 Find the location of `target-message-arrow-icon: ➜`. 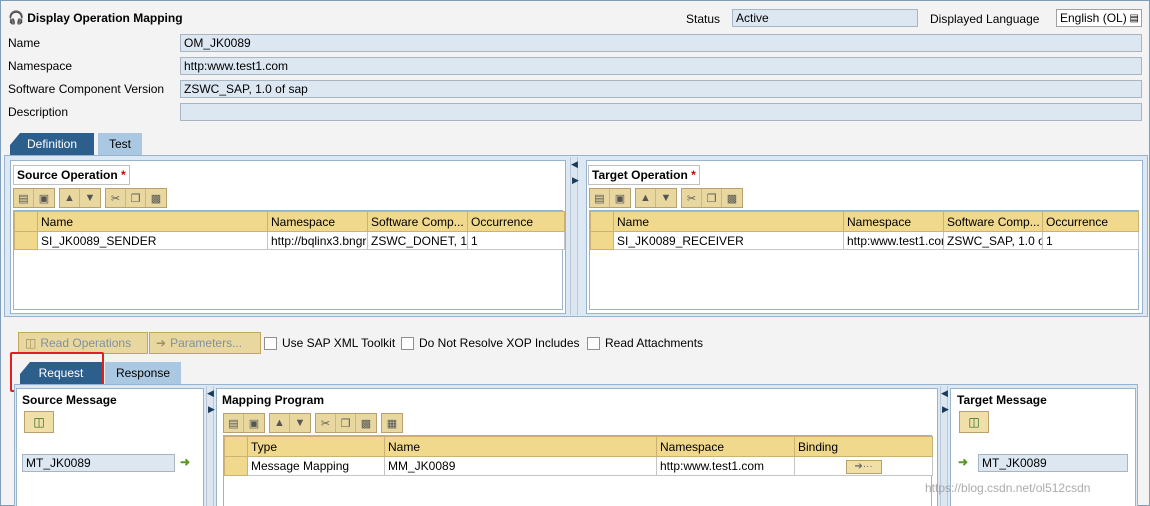

target-message-arrow-icon: ➜ is located at coordinates (963, 462).